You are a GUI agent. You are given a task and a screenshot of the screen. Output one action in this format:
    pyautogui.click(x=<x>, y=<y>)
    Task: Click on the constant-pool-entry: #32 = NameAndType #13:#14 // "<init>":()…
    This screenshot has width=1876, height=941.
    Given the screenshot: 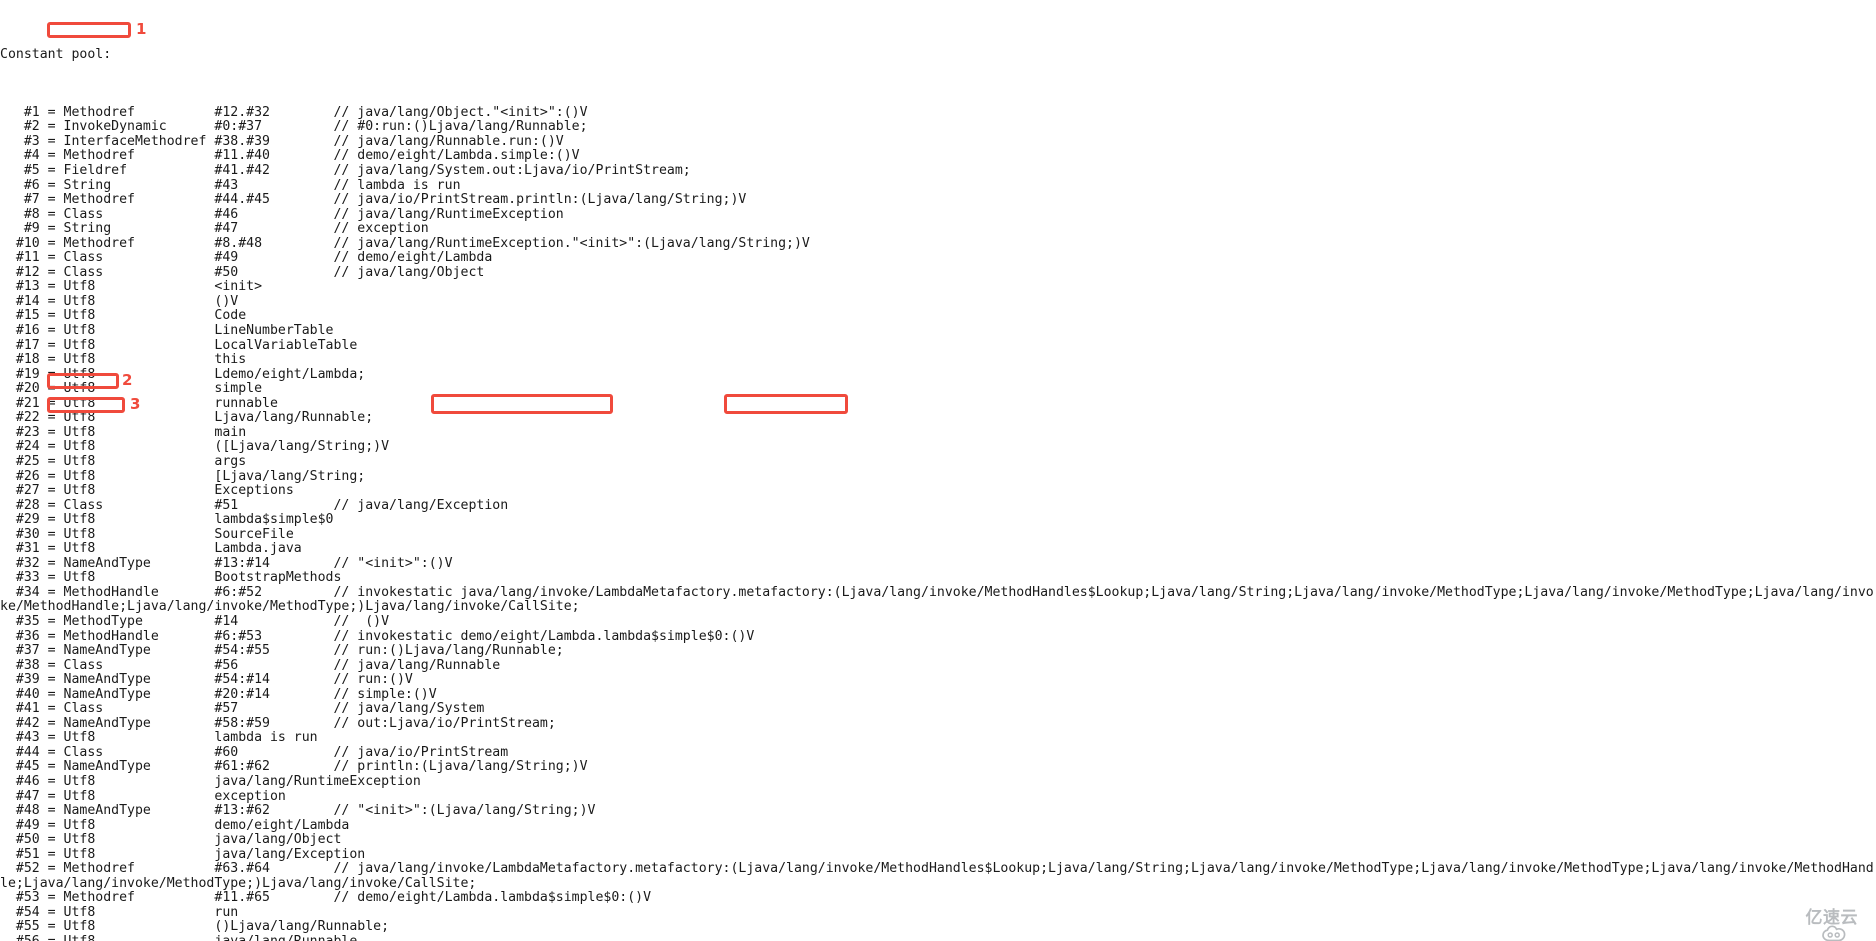 What is the action you would take?
    pyautogui.click(x=226, y=563)
    